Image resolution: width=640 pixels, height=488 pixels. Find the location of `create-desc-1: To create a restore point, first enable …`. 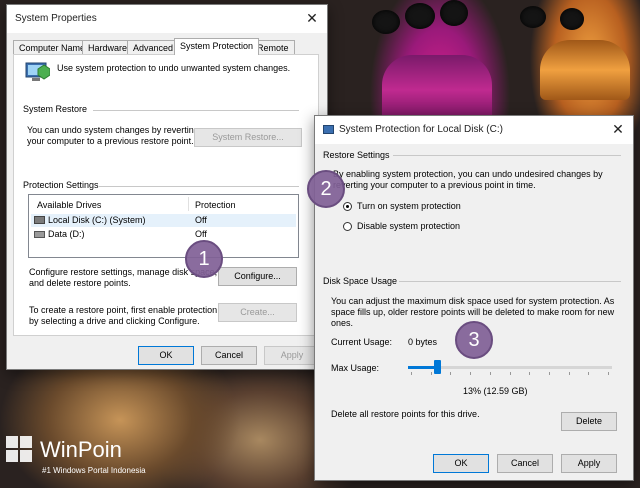

create-desc-1: To create a restore point, first enable … is located at coordinates (123, 310).